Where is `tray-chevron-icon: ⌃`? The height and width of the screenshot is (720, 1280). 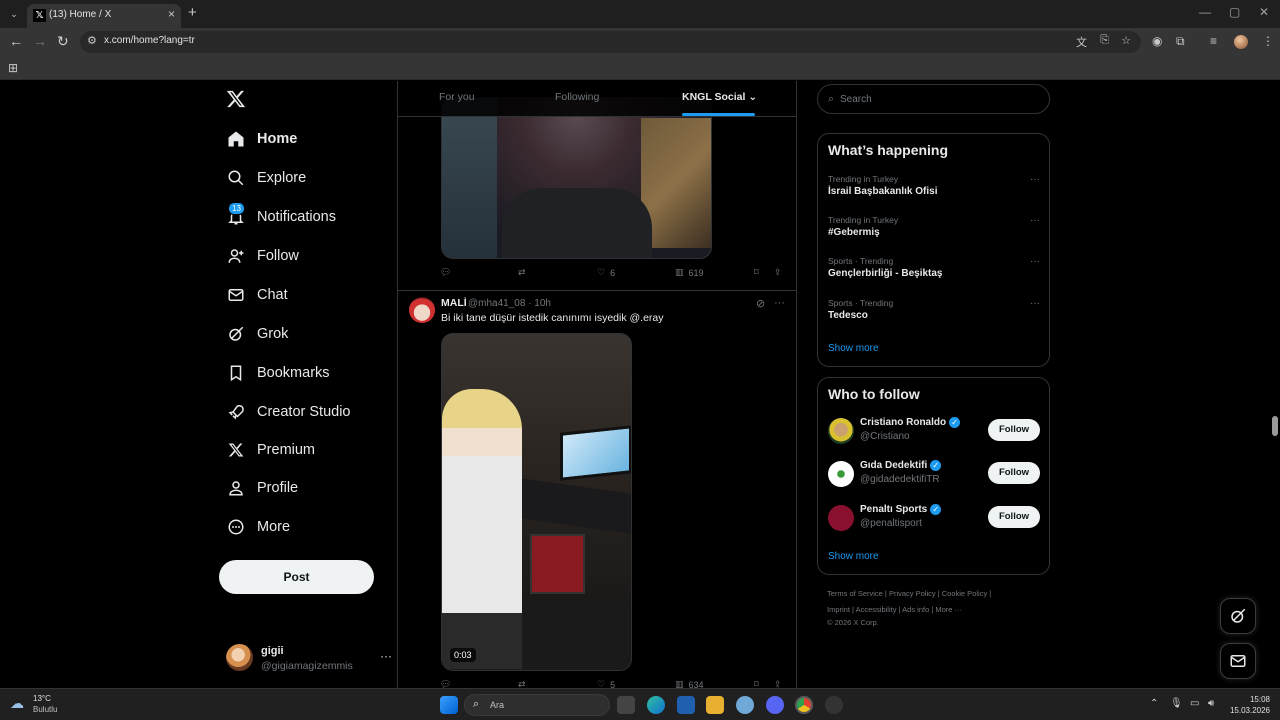
tray-chevron-icon: ⌃ is located at coordinates (1154, 703).